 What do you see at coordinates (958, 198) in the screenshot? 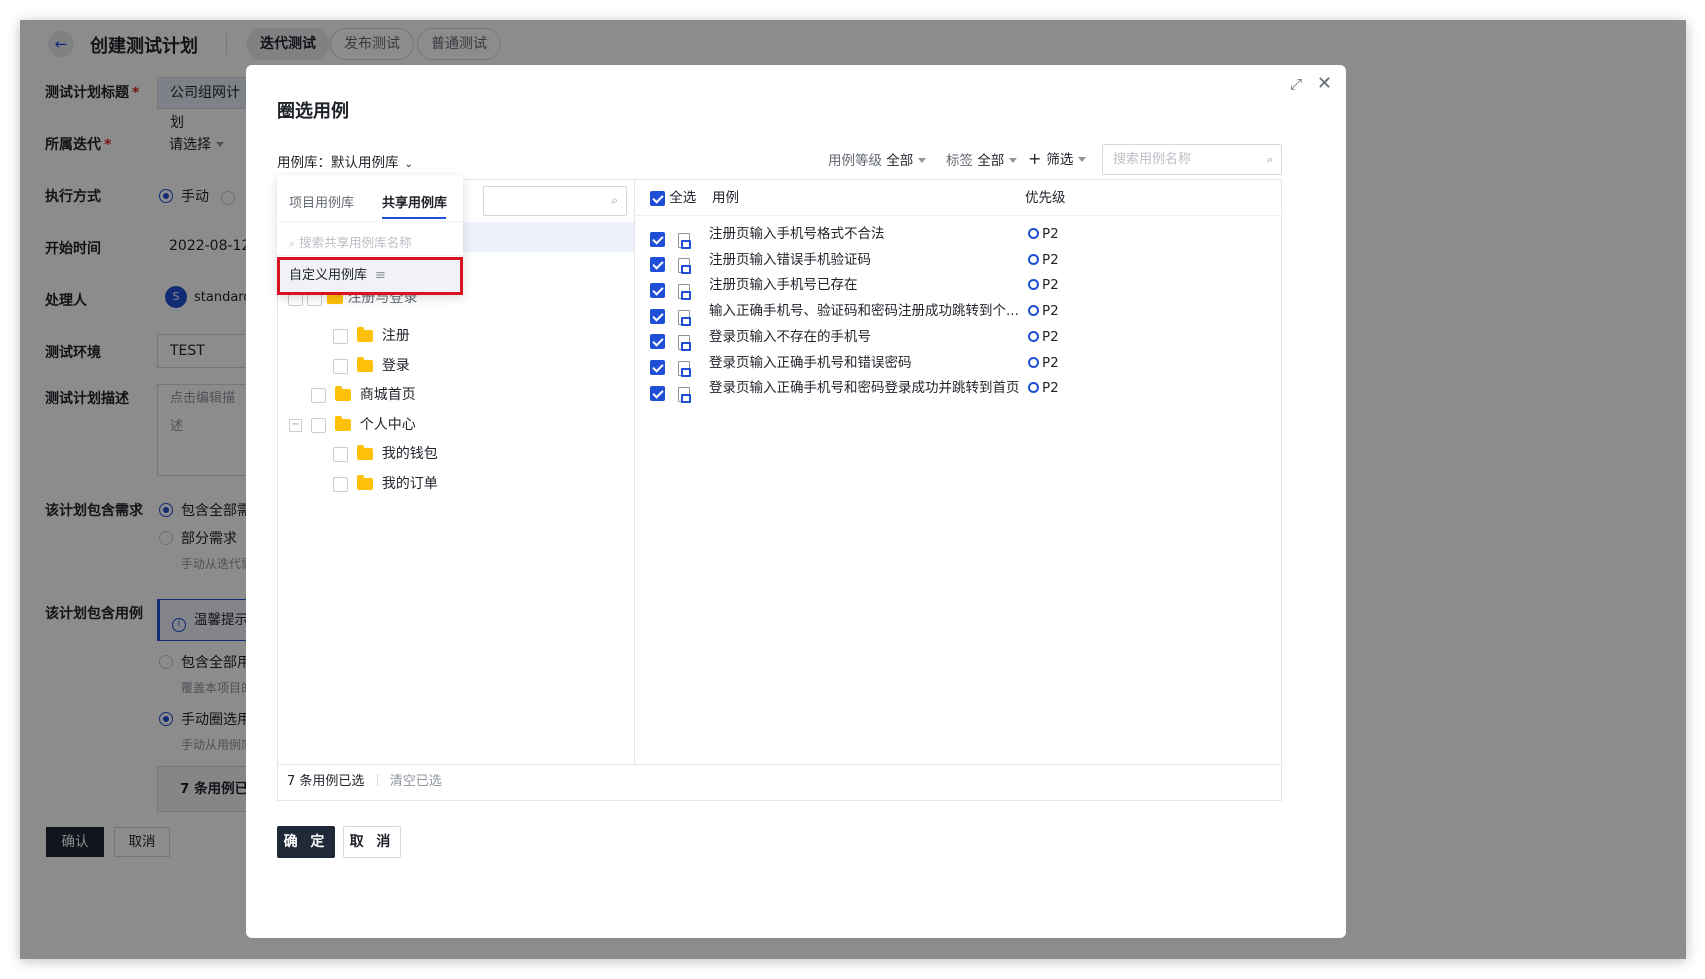
I see `case-table-header: 全选 用例 优先级` at bounding box center [958, 198].